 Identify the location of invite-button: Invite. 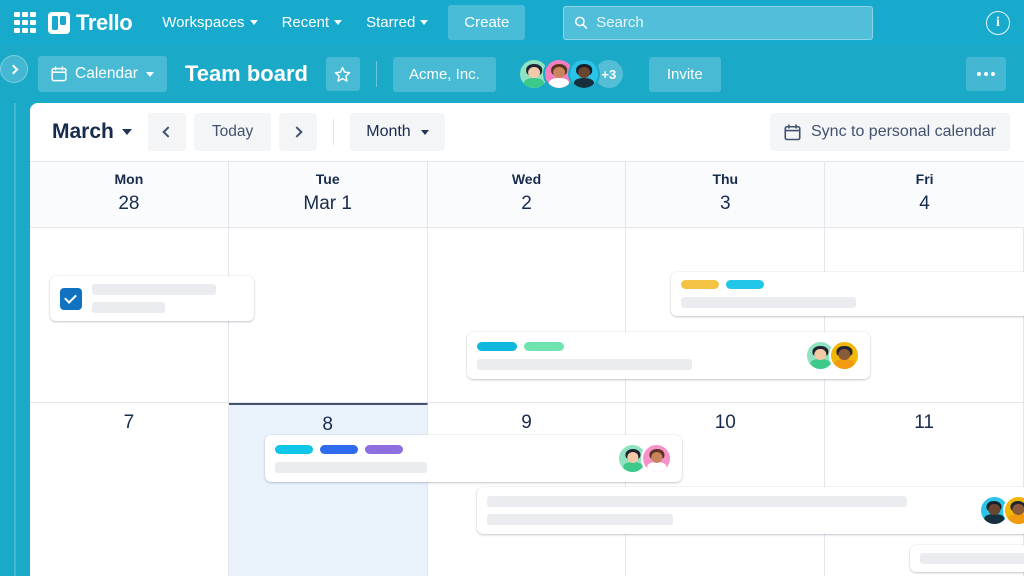
(684, 74).